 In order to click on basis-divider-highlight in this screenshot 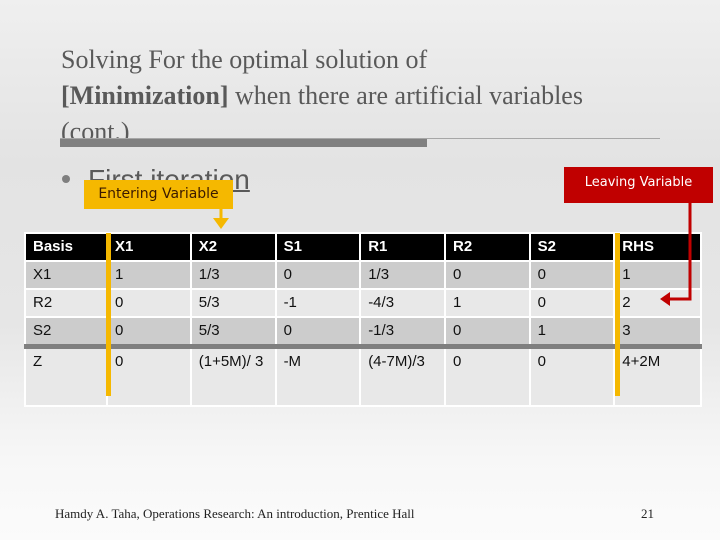, I will do `click(108, 314)`.